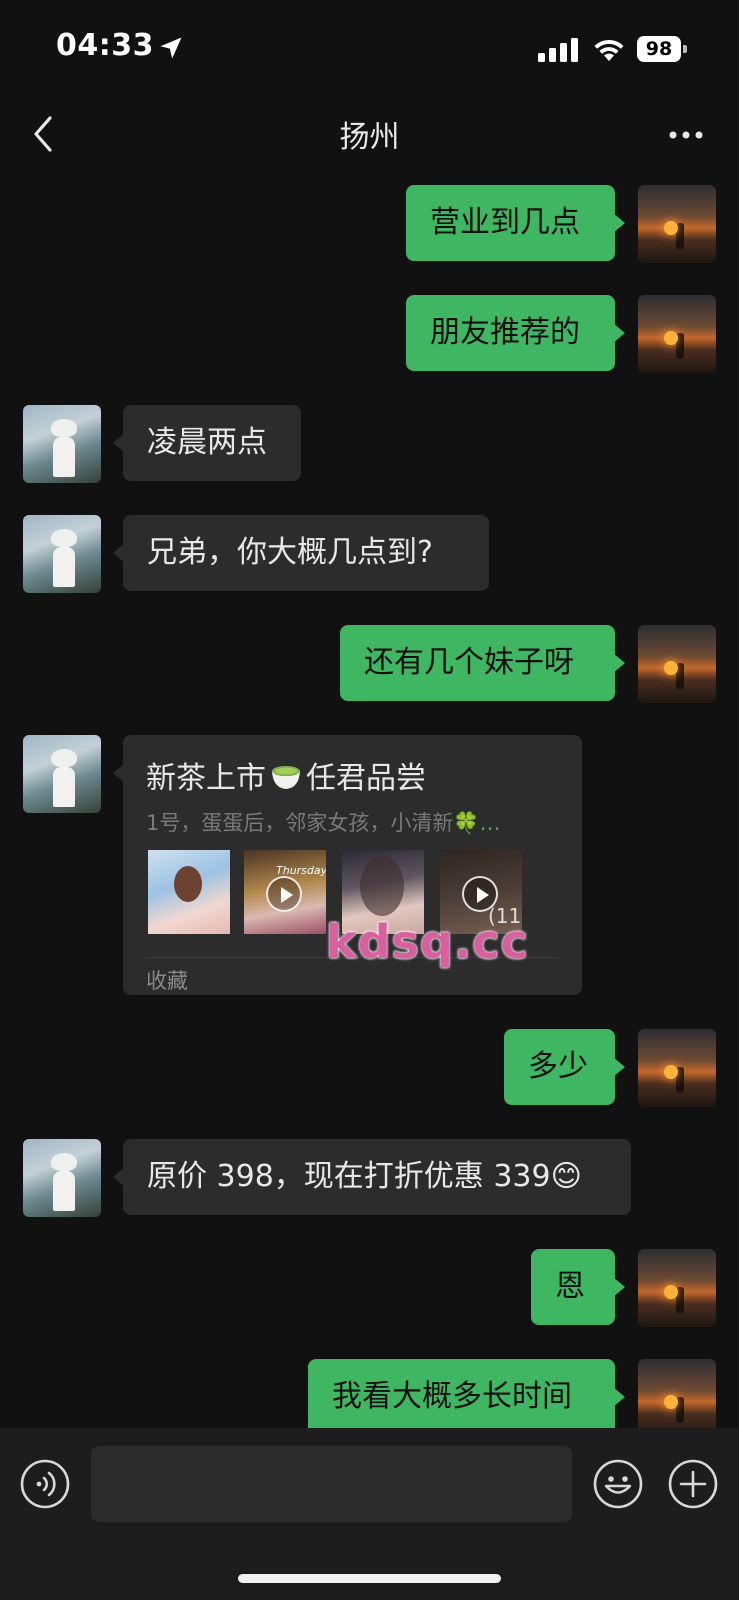 The height and width of the screenshot is (1600, 739). Describe the element at coordinates (206, 778) in the screenshot. I see `card-title-before: 新茶上市` at that location.